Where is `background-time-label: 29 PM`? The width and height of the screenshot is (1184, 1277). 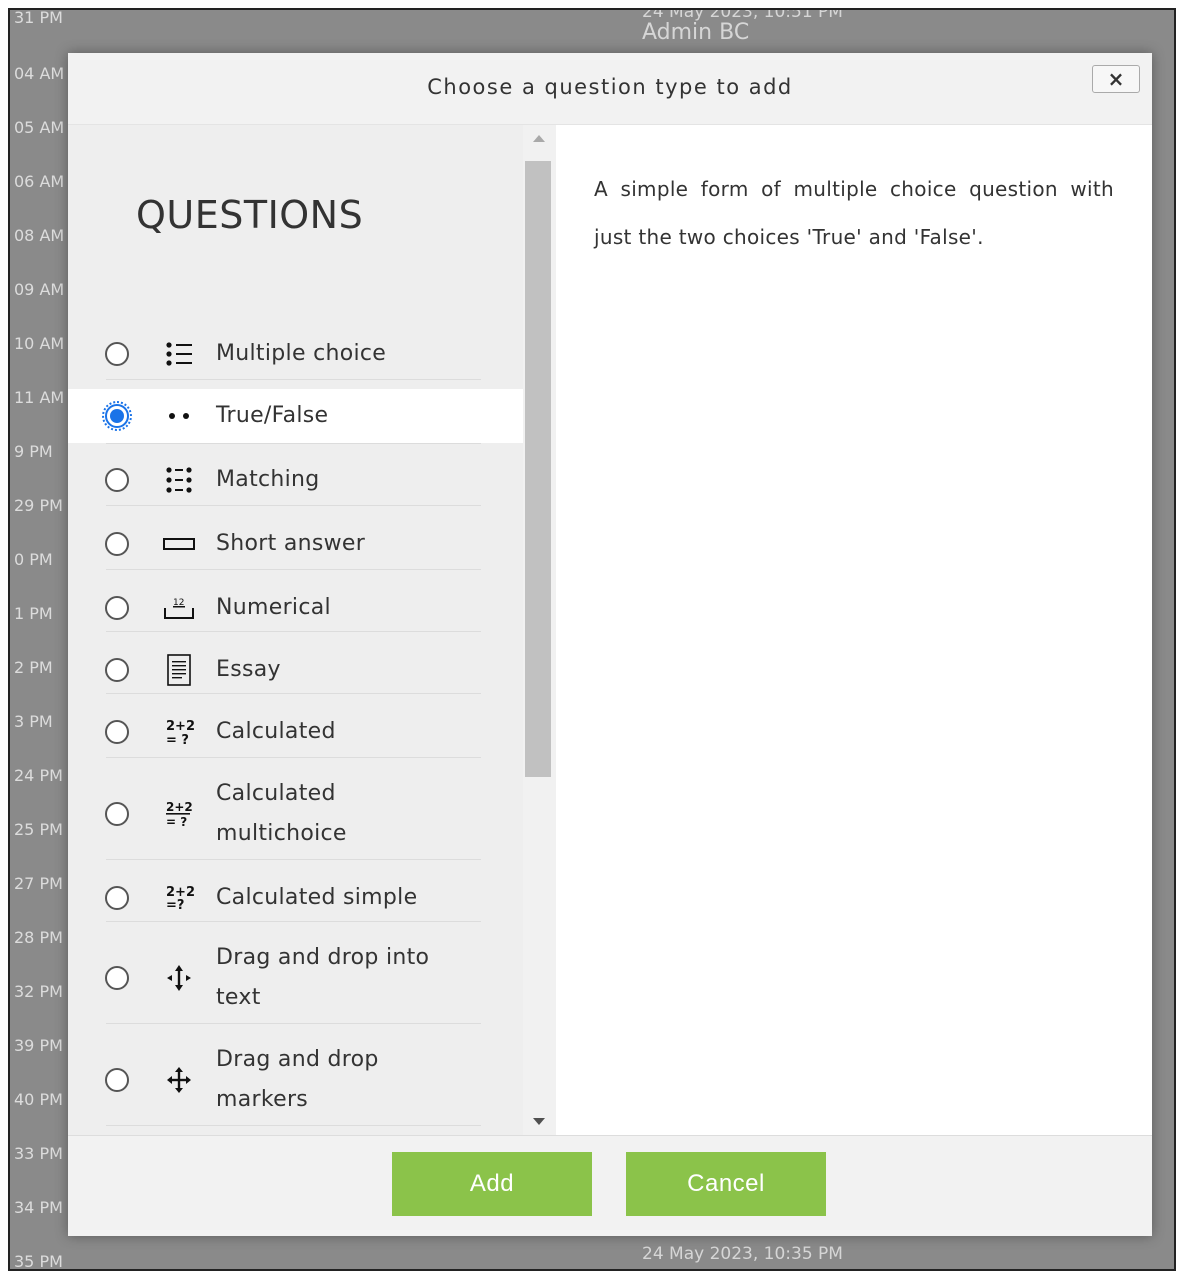
background-time-label: 29 PM is located at coordinates (38, 505).